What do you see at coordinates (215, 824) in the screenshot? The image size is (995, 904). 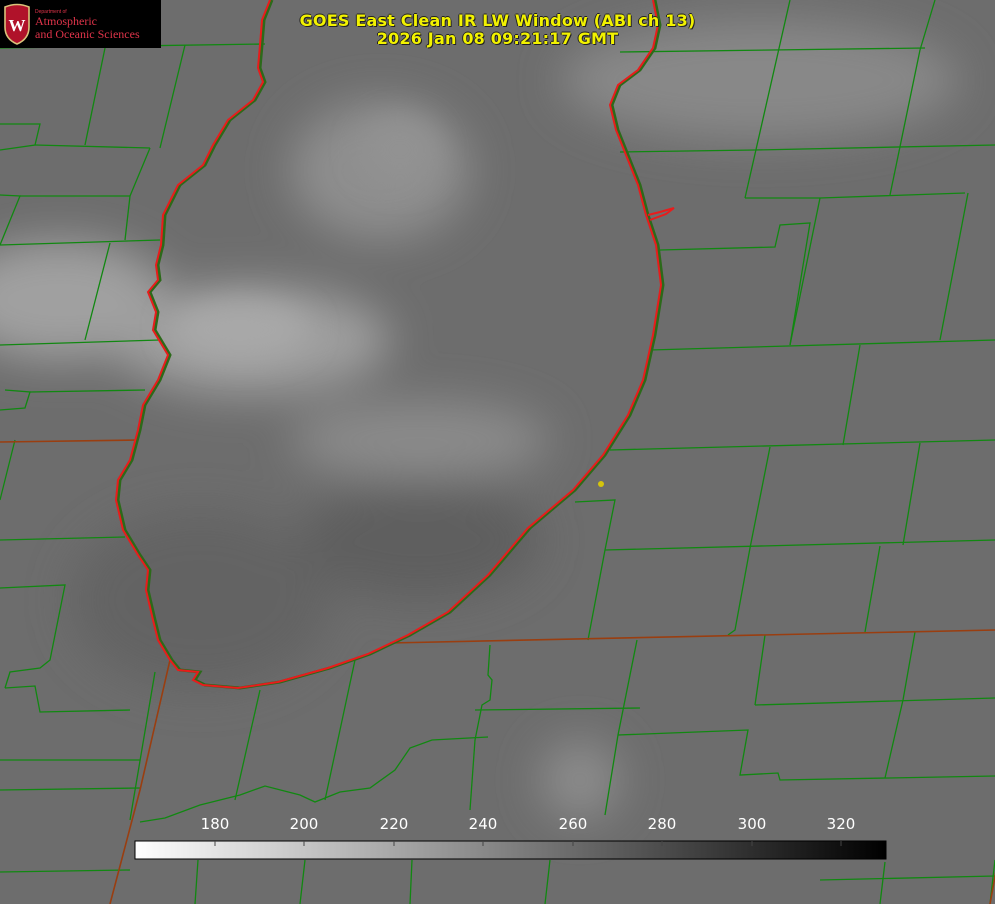 I see `colorbar-tick-label: 180` at bounding box center [215, 824].